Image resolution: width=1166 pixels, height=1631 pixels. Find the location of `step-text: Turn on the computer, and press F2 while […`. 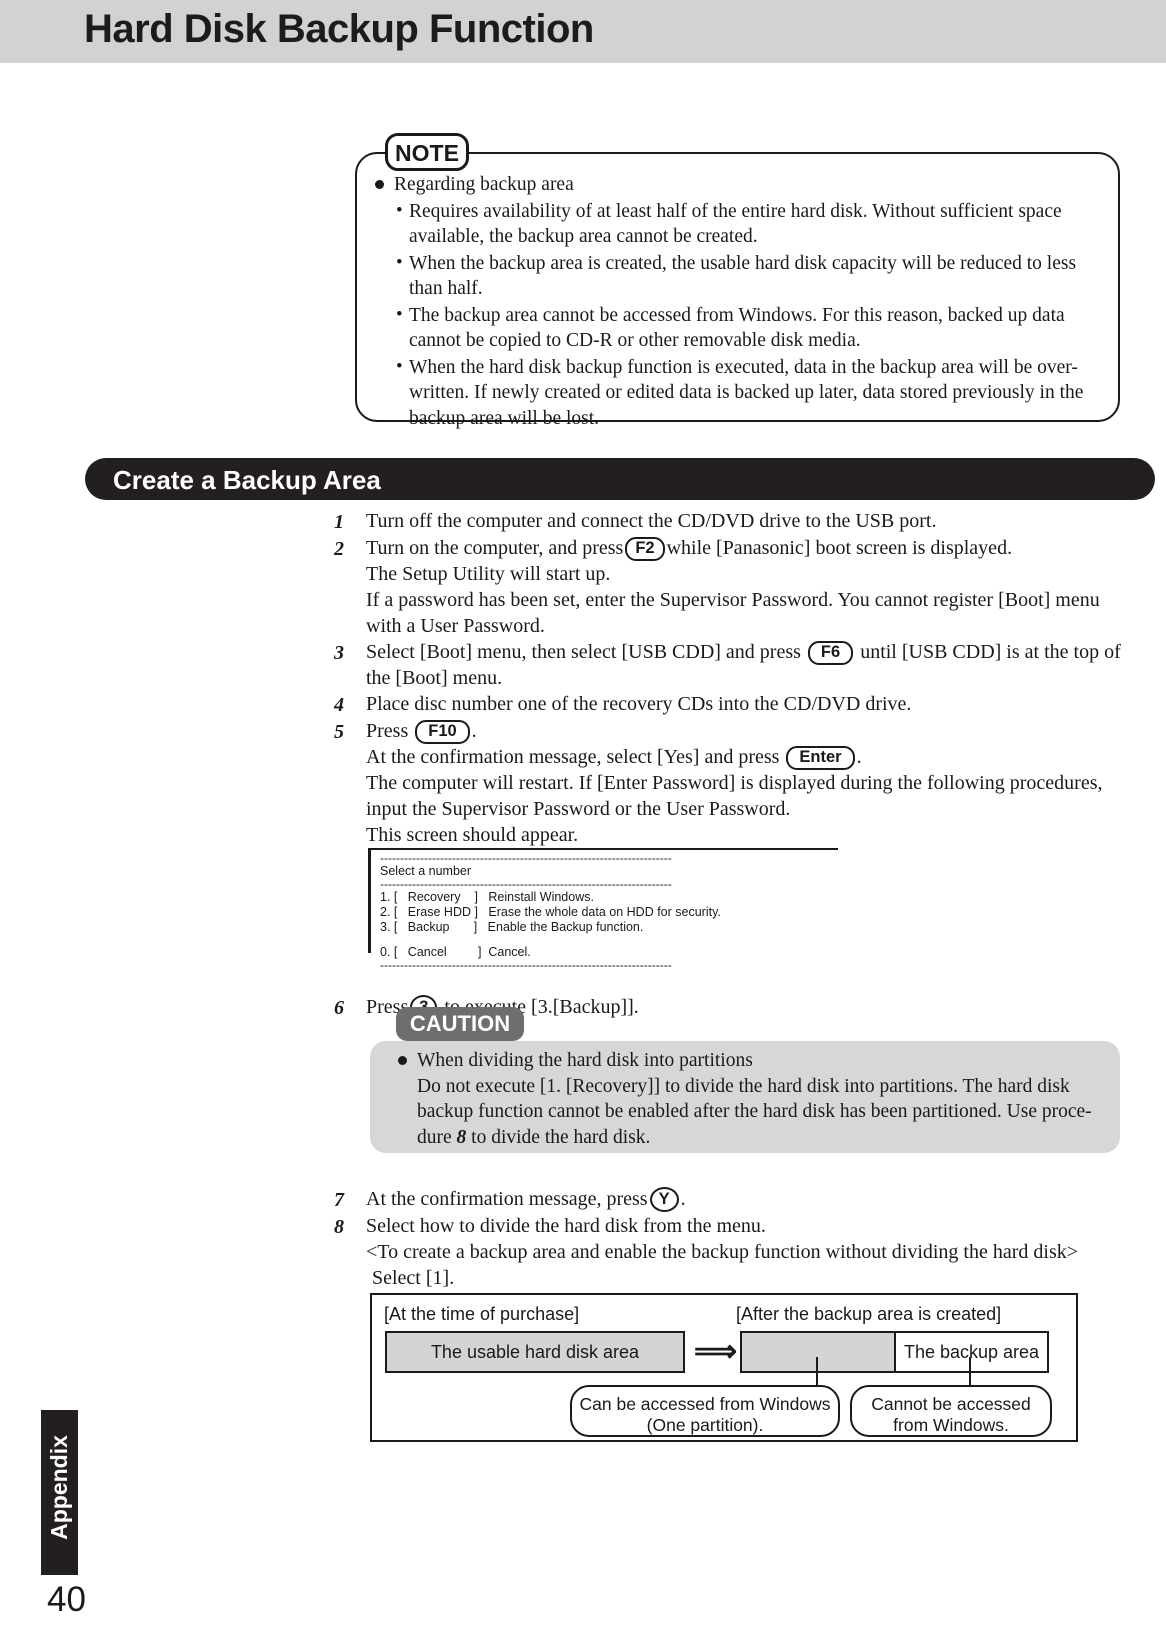

step-text: Turn on the computer, and press F2 while [… is located at coordinates (750, 587).